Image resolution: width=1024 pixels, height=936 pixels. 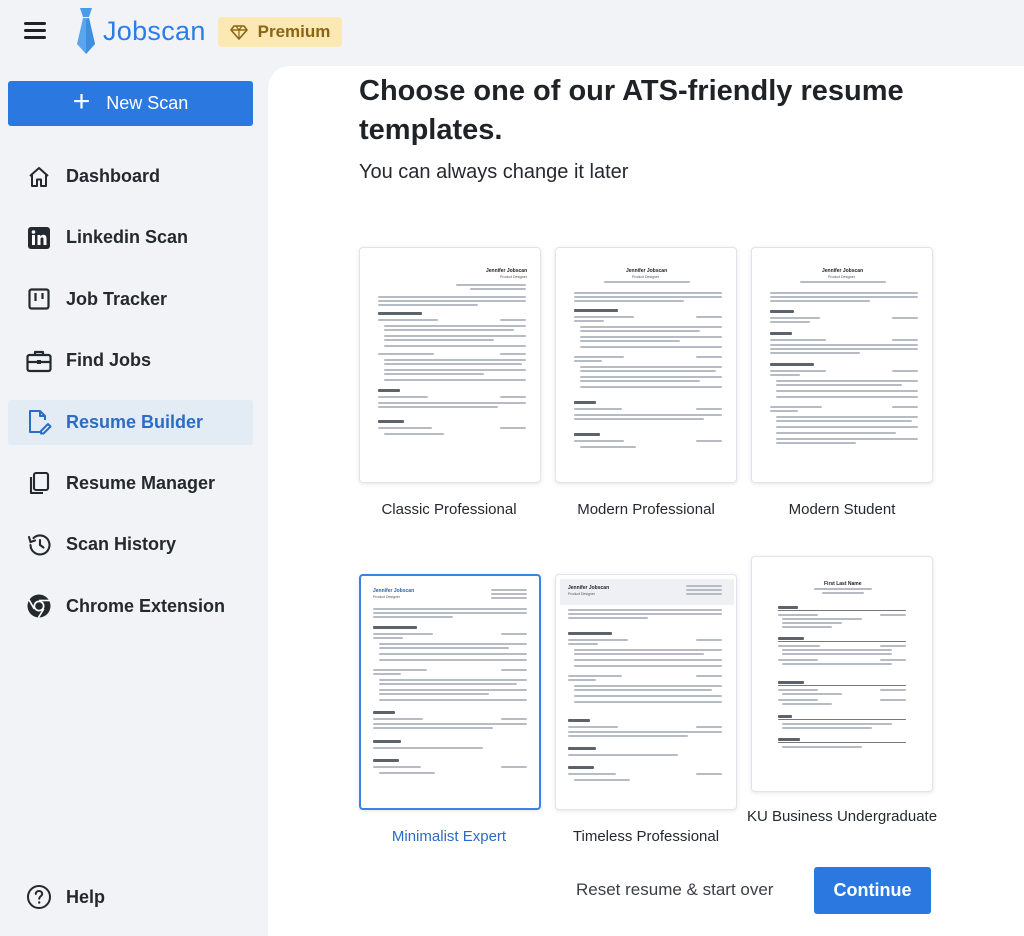 I want to click on template-label: Timeless Professional, so click(x=646, y=837).